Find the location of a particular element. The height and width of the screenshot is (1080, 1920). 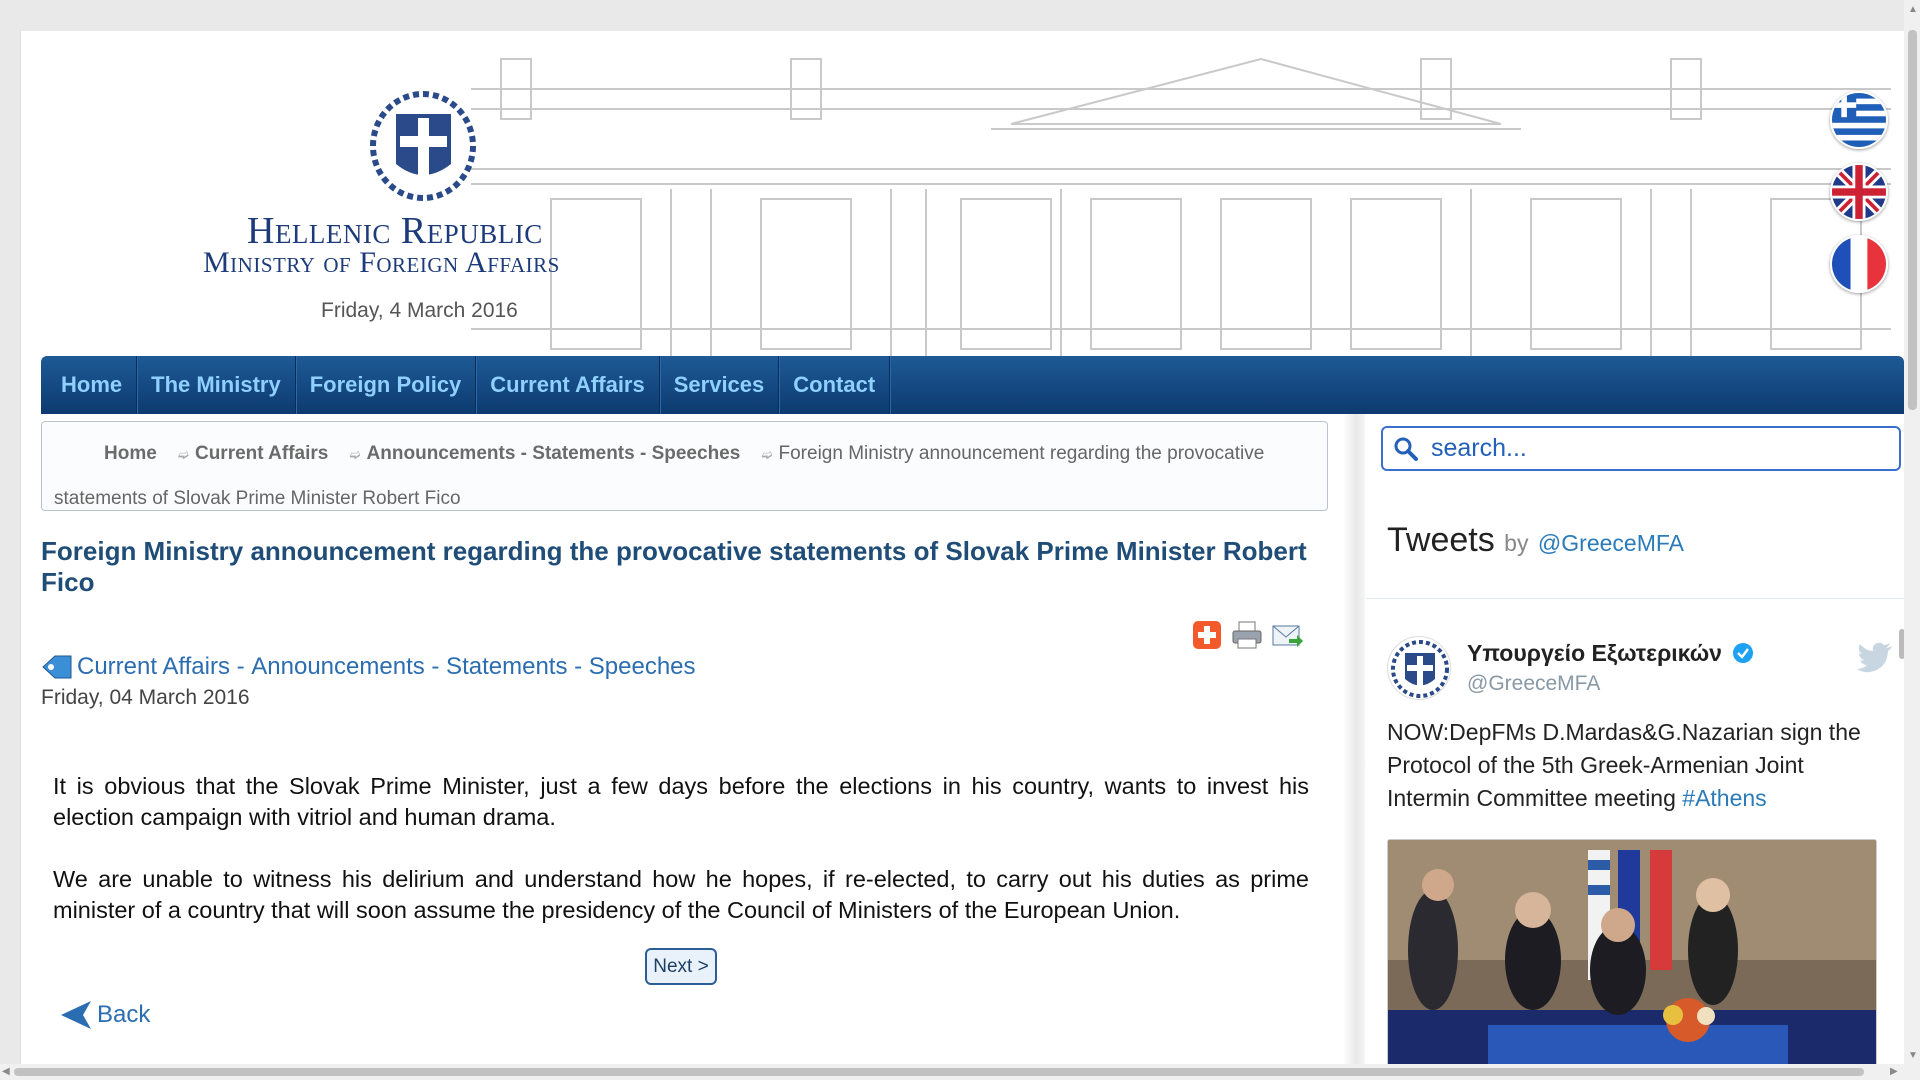

language-switcher is located at coordinates (1861, 199).